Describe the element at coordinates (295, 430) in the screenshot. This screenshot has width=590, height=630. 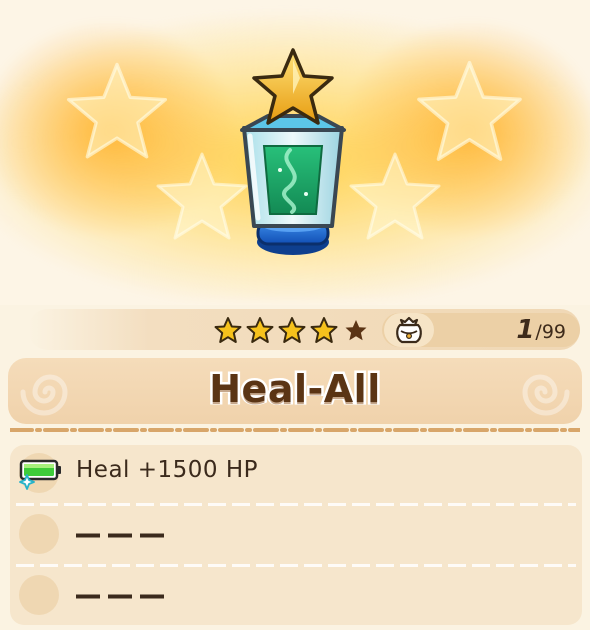
I see `dashed-divider` at that location.